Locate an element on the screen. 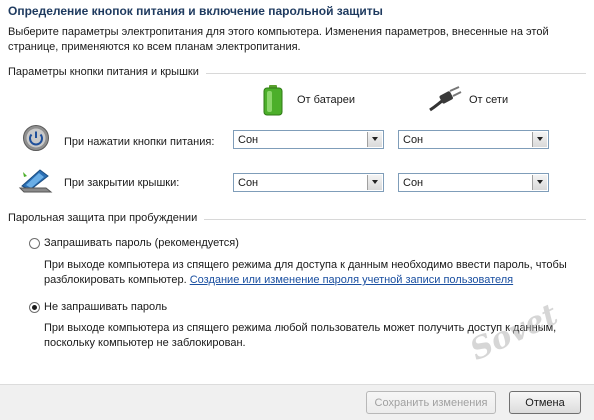 Image resolution: width=594 pixels, height=420 pixels. power-plug-icon is located at coordinates (445, 100).